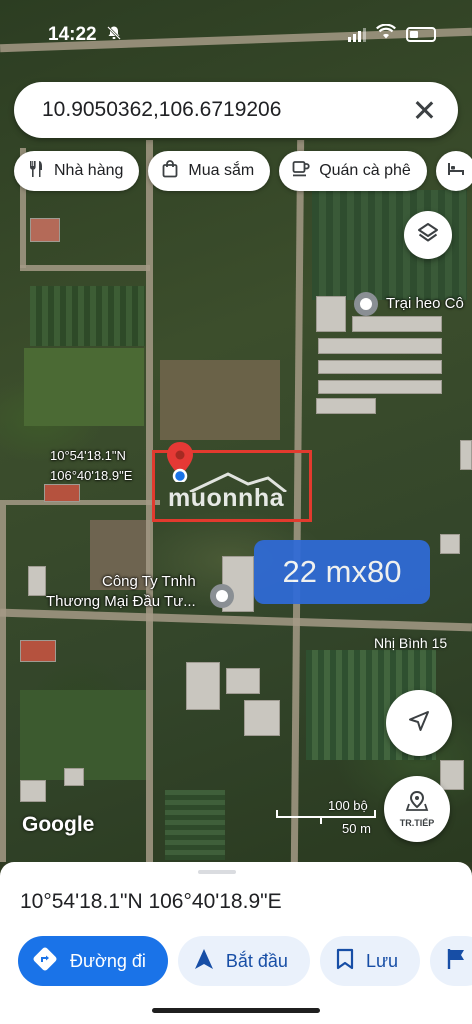 This screenshot has height=1024, width=472. Describe the element at coordinates (45, 961) in the screenshot. I see `directions-icon` at that location.